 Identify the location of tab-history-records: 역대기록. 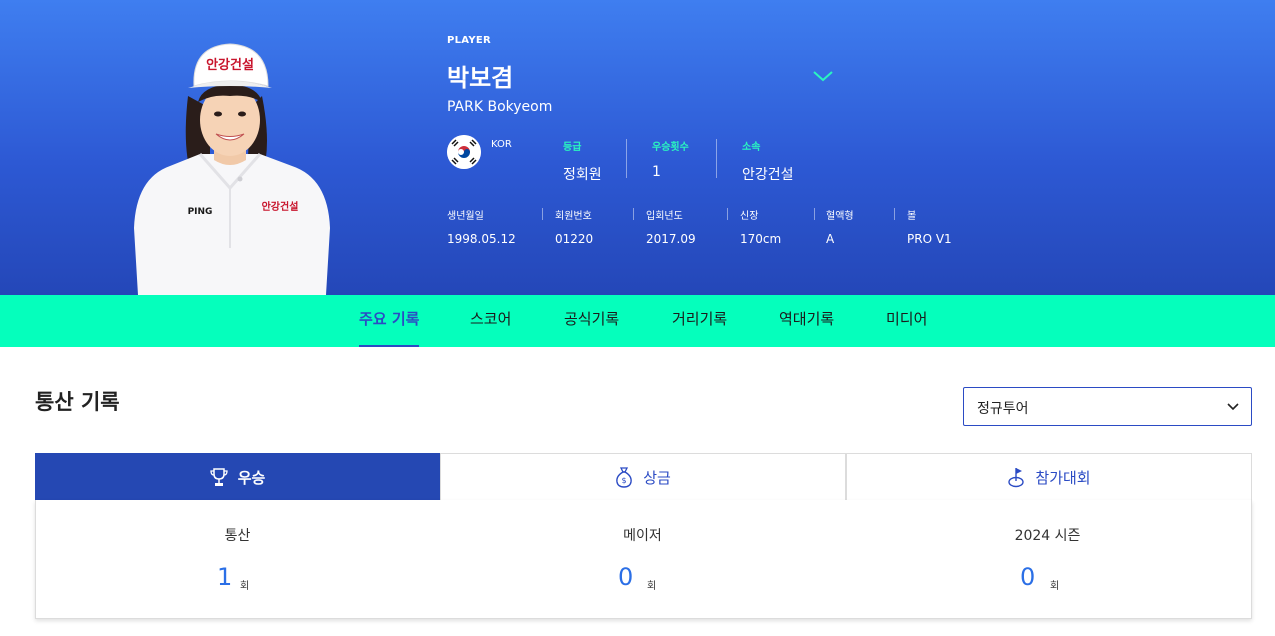
(806, 321).